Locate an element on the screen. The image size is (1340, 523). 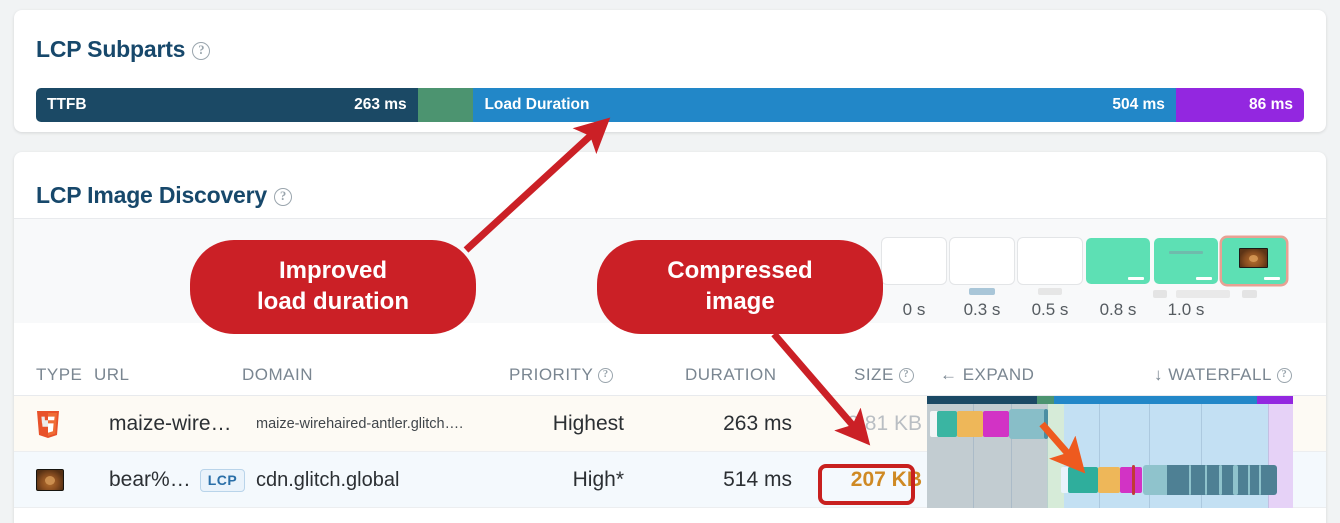
filmstrip-tick: 0.3 s is located at coordinates (982, 309).